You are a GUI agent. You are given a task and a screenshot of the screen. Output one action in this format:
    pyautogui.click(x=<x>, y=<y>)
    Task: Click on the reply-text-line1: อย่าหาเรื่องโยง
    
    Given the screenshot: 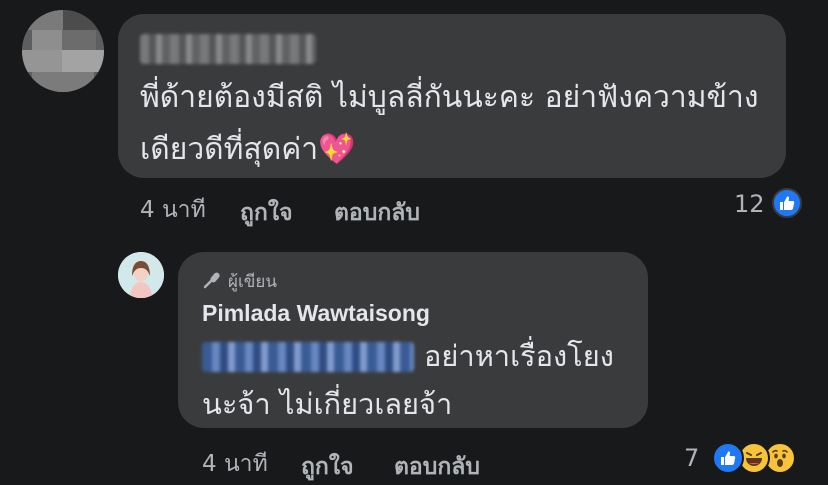 What is the action you would take?
    pyautogui.click(x=519, y=356)
    